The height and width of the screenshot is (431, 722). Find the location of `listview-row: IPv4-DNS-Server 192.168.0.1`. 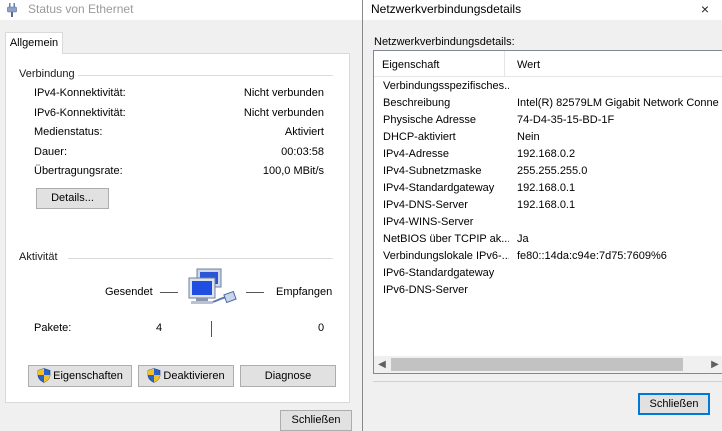

listview-row: IPv4-DNS-Server 192.168.0.1 is located at coordinates (548, 205).